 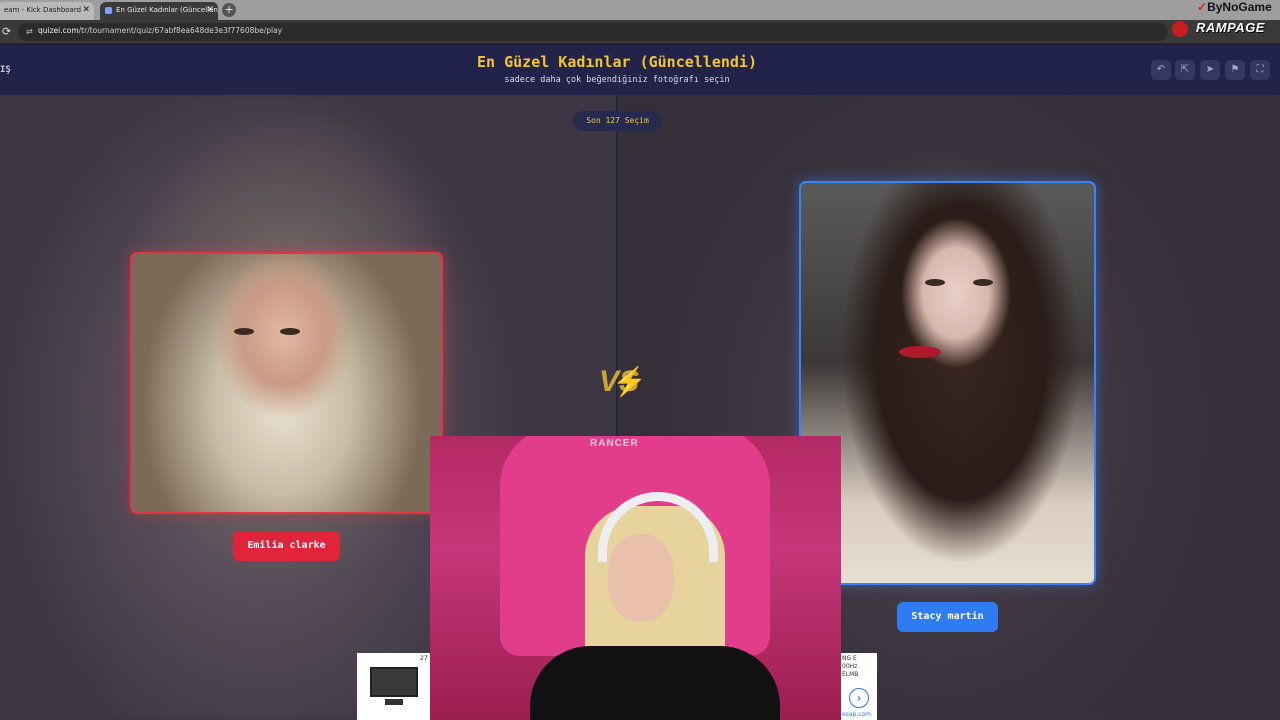 I want to click on tab-kick-dashboard: eam - Kick Dashboard ✕, so click(x=47, y=11).